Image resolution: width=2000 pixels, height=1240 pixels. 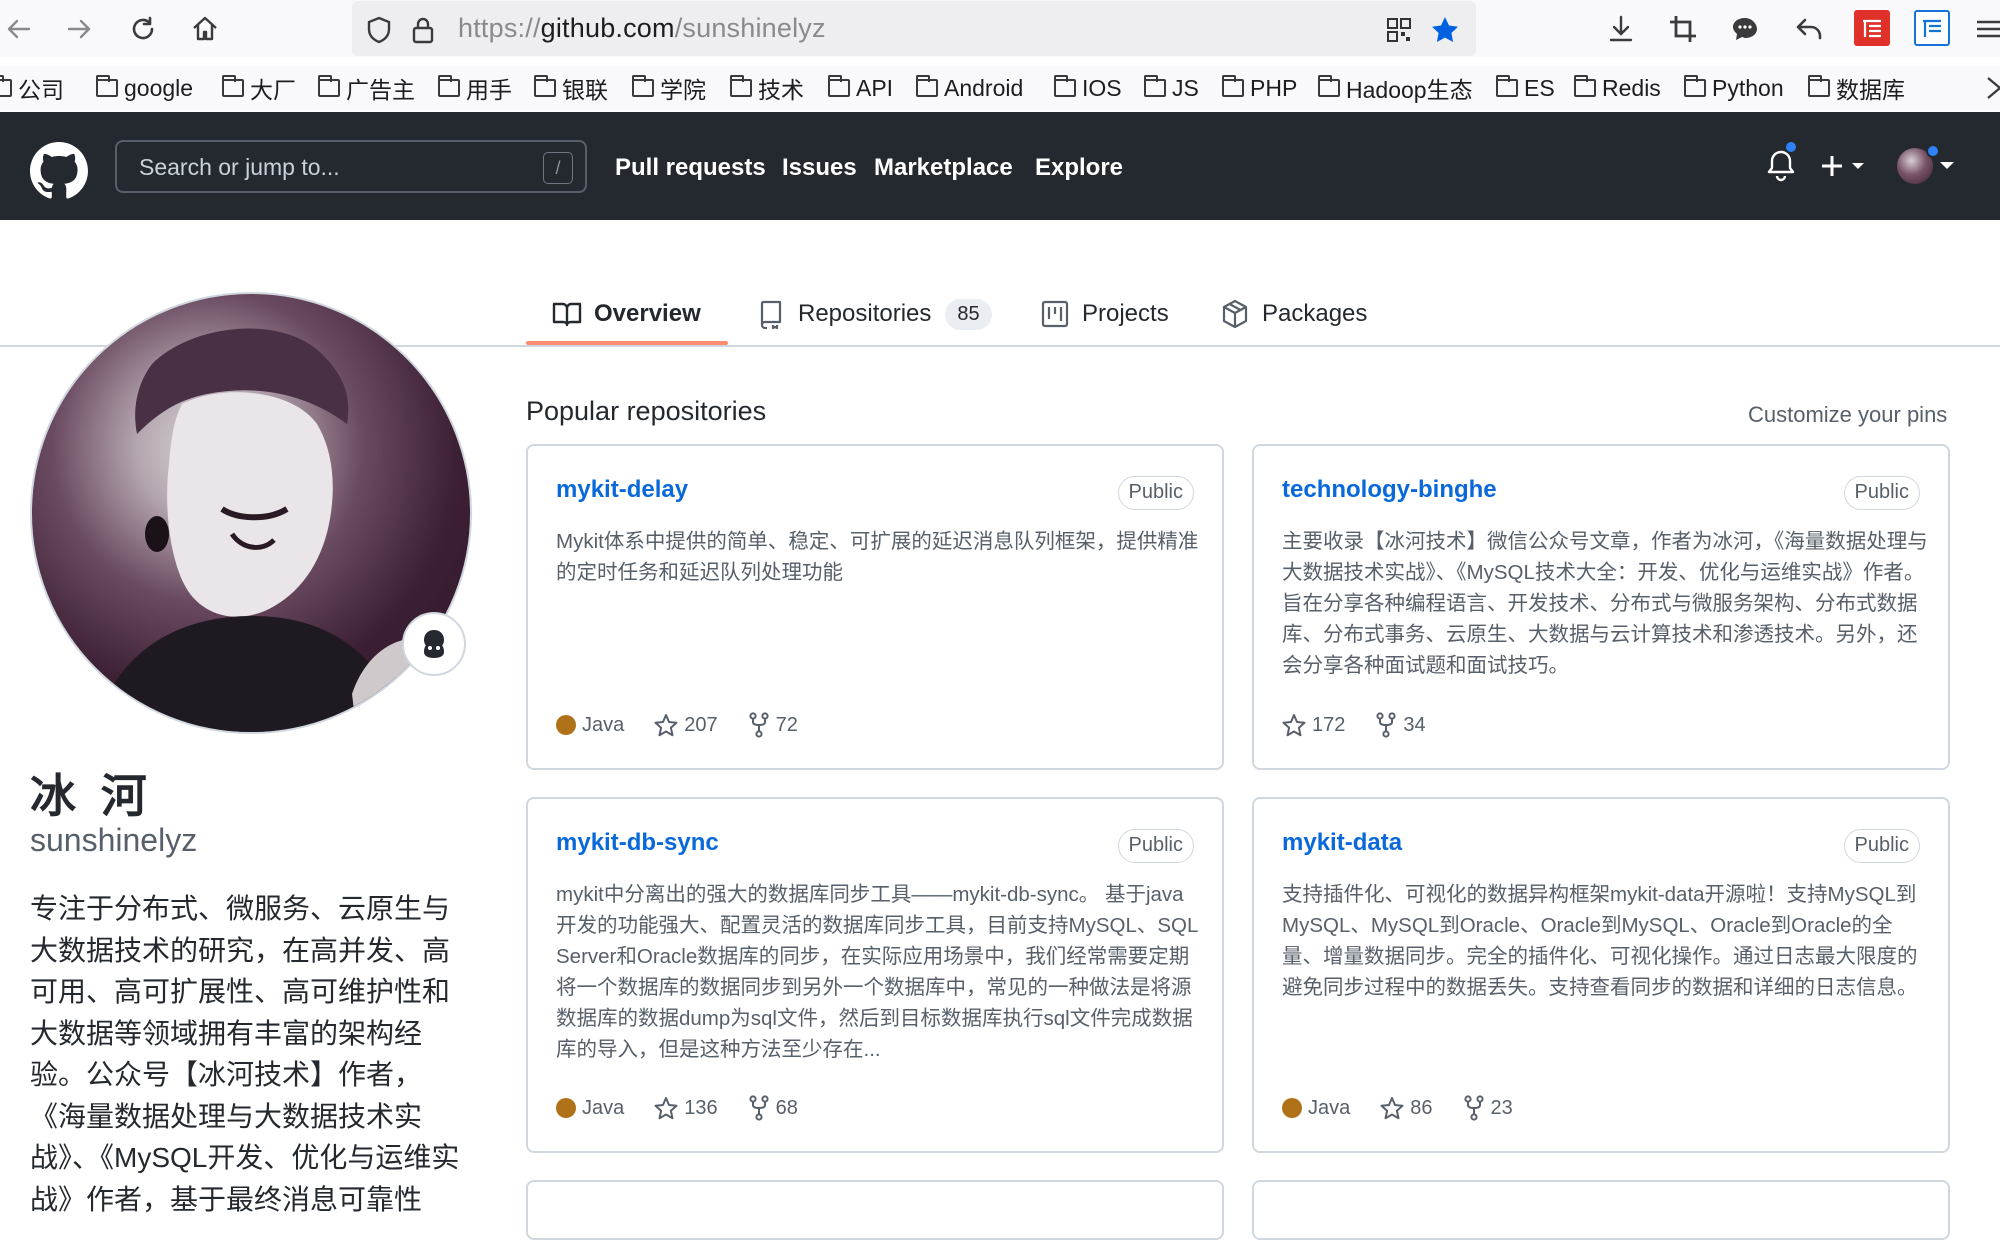 What do you see at coordinates (159, 87) in the screenshot?
I see `bookmark-label: google` at bounding box center [159, 87].